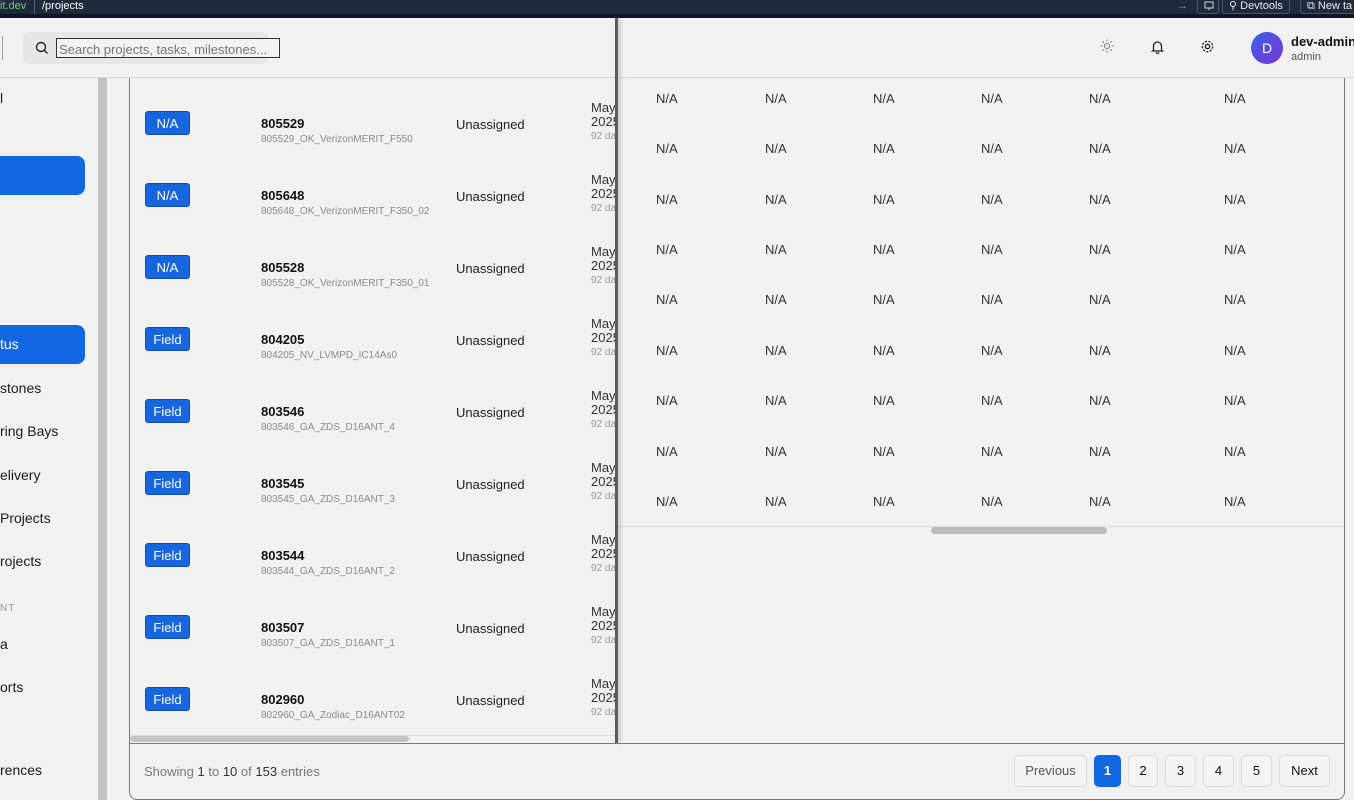 The image size is (1354, 800). Describe the element at coordinates (29, 431) in the screenshot. I see `sidebar-item-bays: ring Bays` at that location.